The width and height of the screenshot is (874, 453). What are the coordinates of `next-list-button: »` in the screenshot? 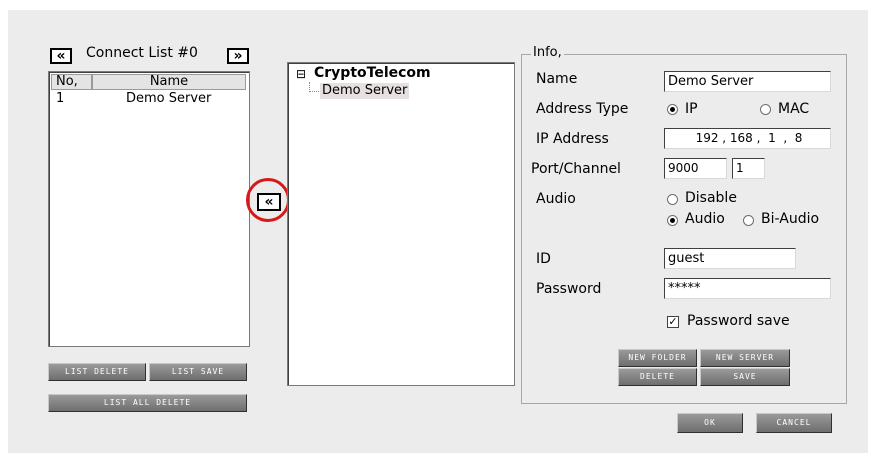 It's located at (238, 56).